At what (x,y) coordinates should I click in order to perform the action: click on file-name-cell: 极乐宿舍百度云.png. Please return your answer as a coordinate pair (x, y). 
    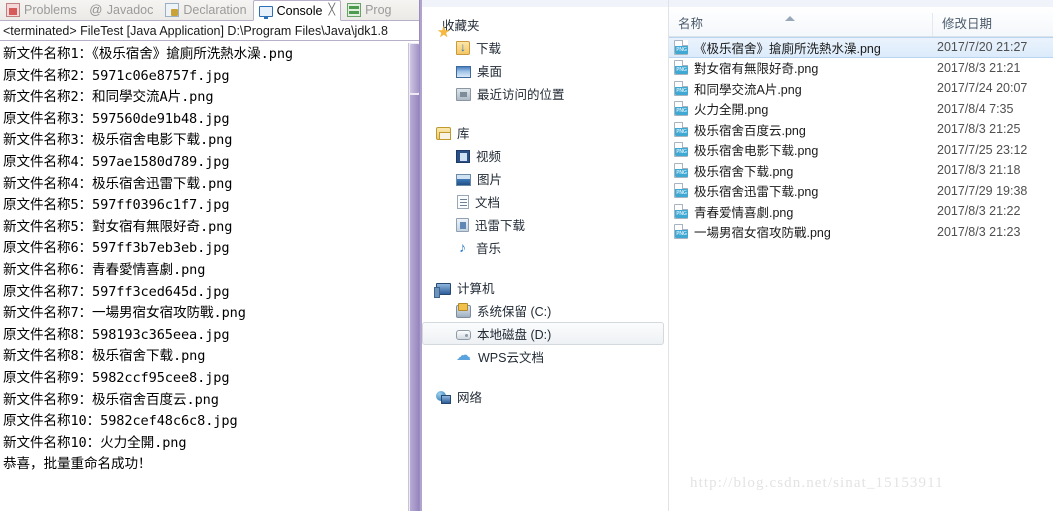
    Looking at the image, I should click on (805, 129).